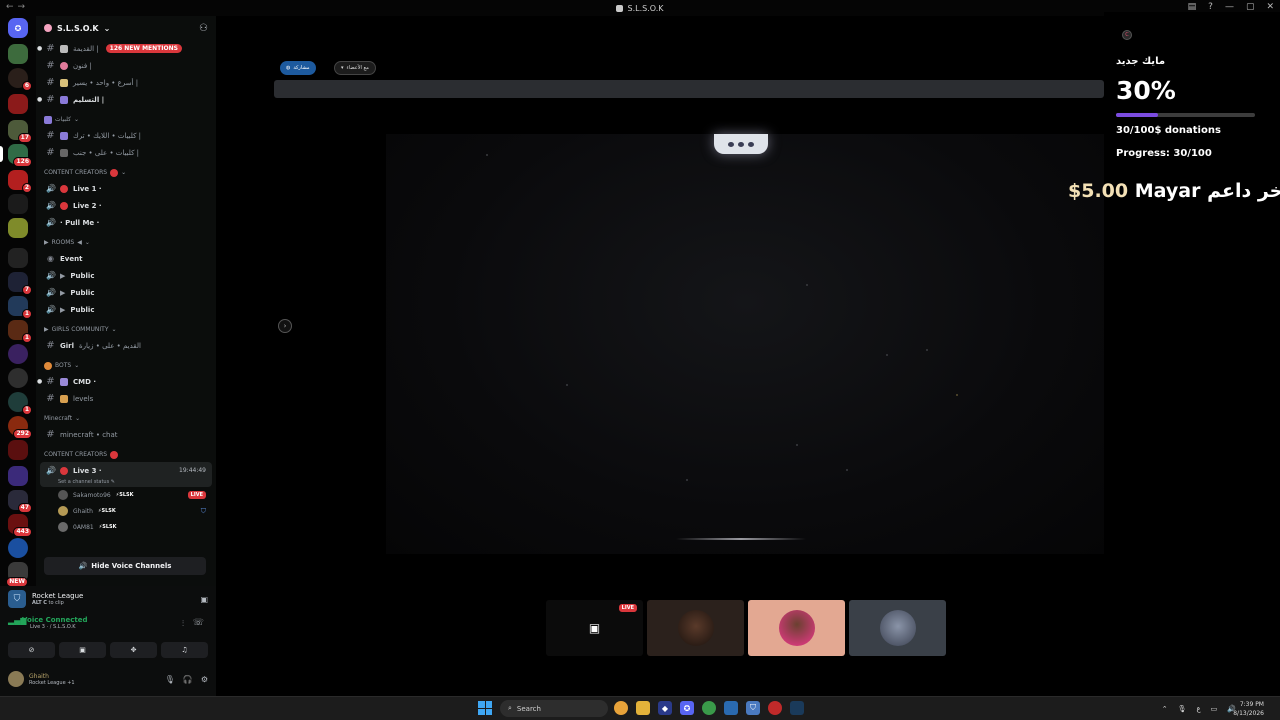 Image resolution: width=1280 pixels, height=720 pixels. What do you see at coordinates (687, 708) in the screenshot?
I see `discord-icon: ✪` at bounding box center [687, 708].